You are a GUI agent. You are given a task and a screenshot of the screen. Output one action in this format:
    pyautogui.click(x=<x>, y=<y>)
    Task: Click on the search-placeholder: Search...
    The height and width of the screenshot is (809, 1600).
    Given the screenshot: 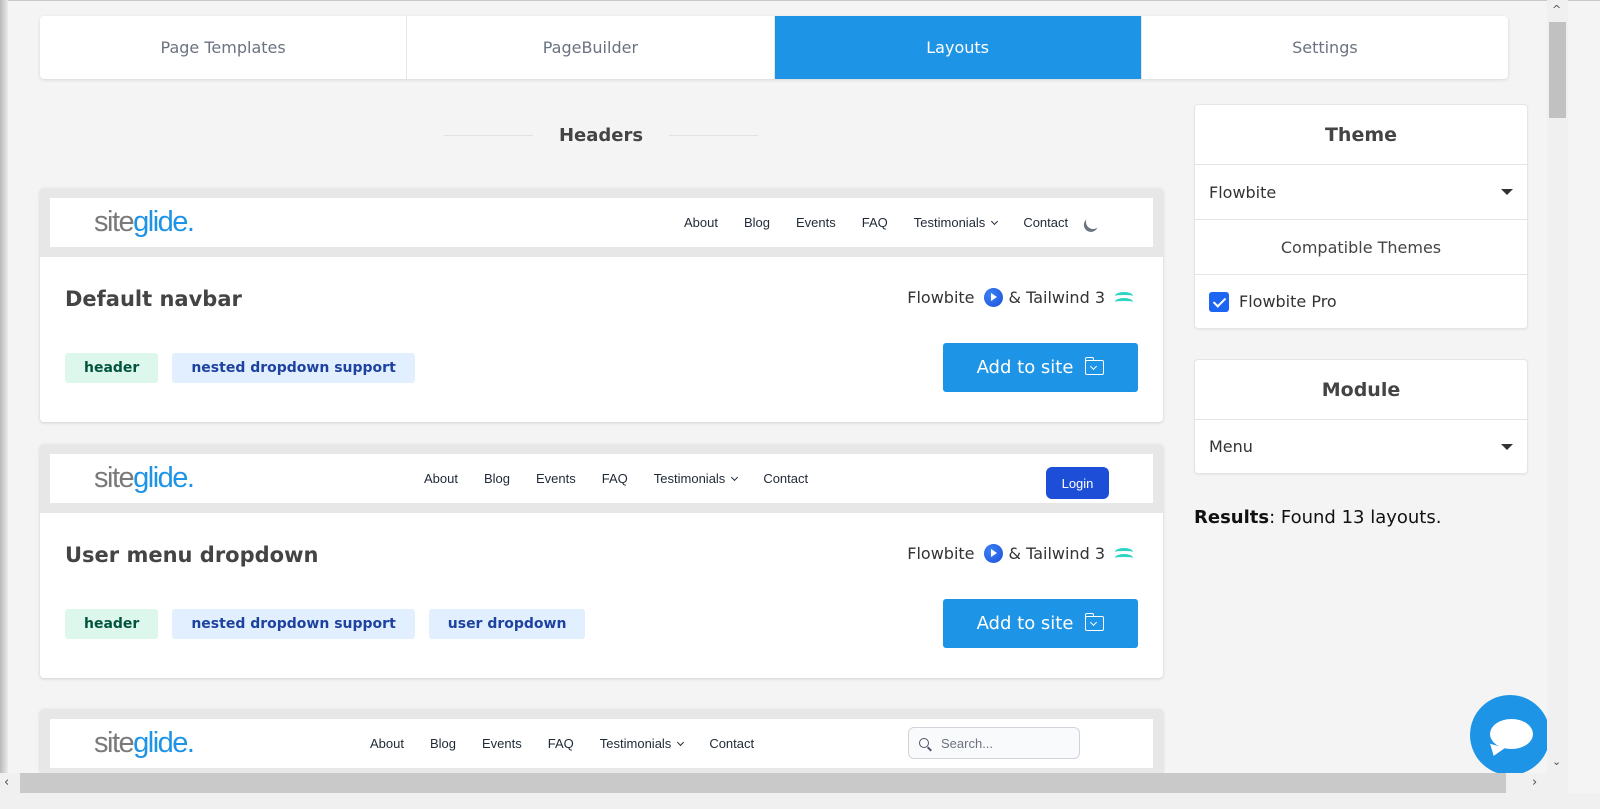 What is the action you would take?
    pyautogui.click(x=967, y=743)
    